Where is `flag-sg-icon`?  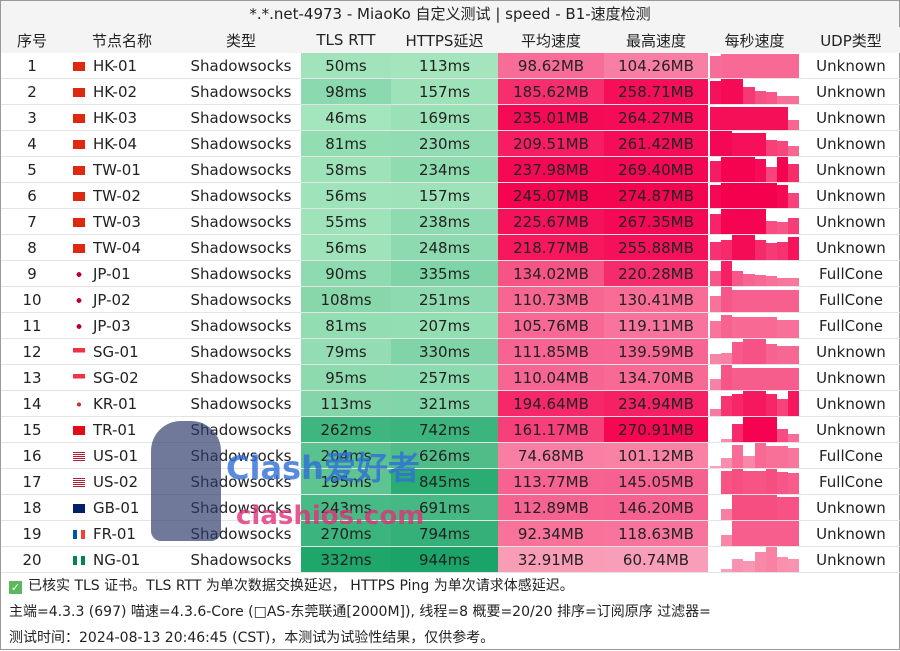
flag-sg-icon is located at coordinates (79, 378).